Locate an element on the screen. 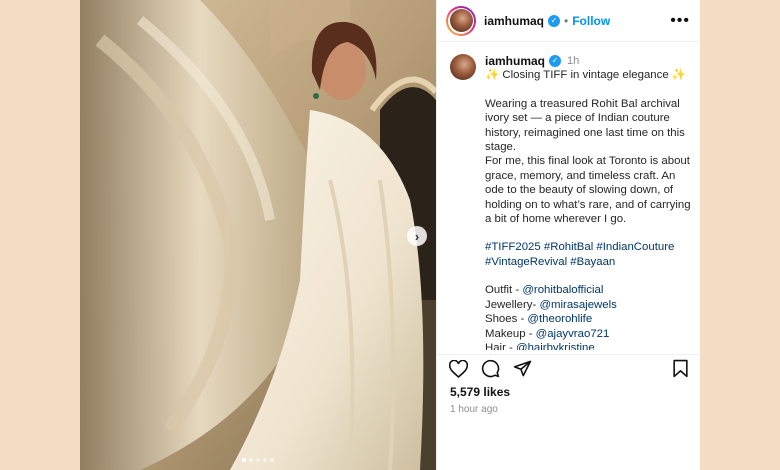 The image size is (780, 470). story-ring-avatar is located at coordinates (461, 20).